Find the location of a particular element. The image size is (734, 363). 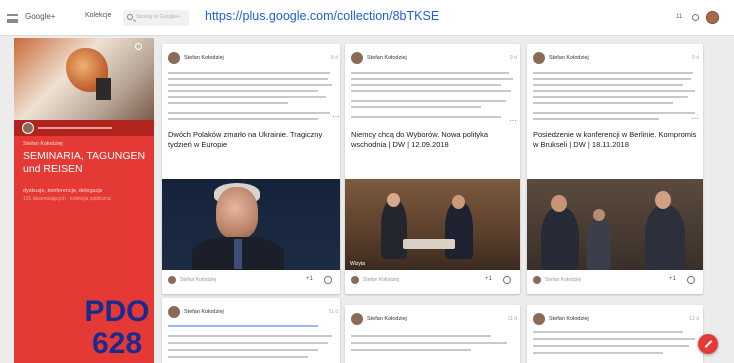

post-link-line is located at coordinates (243, 326).